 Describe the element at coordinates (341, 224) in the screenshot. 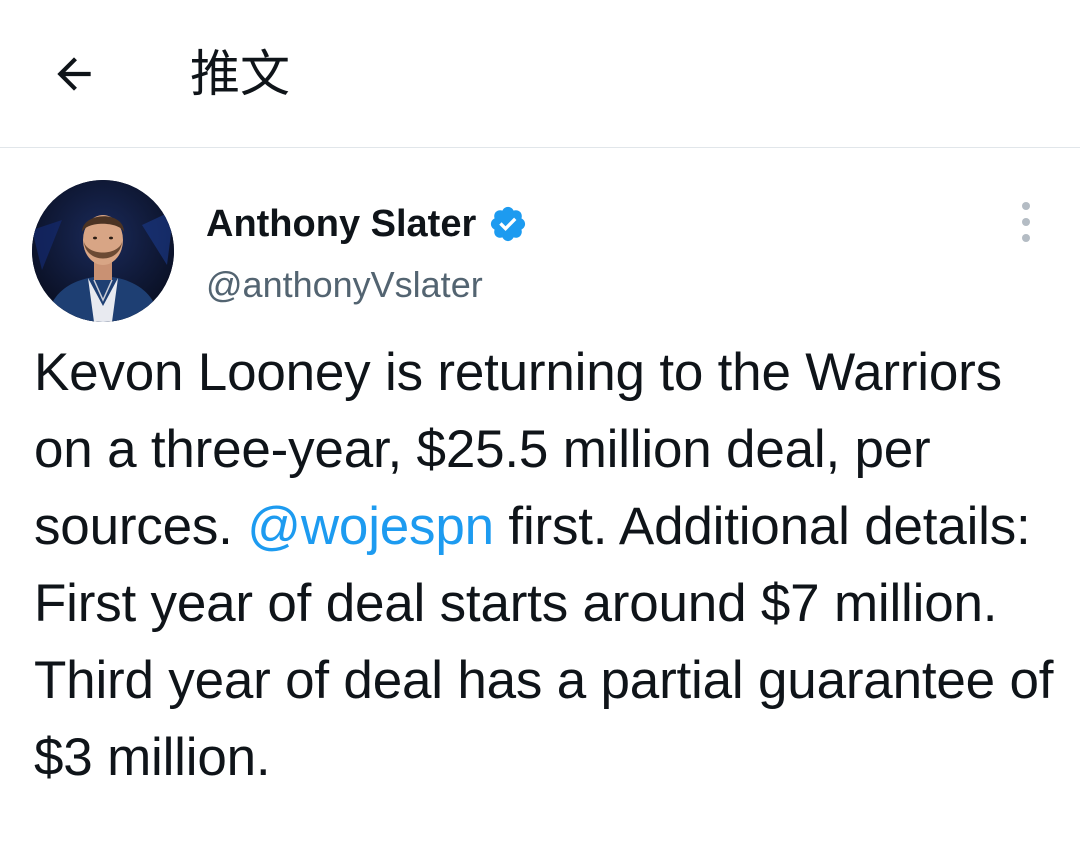

I see `author-name: Anthony Slater` at that location.